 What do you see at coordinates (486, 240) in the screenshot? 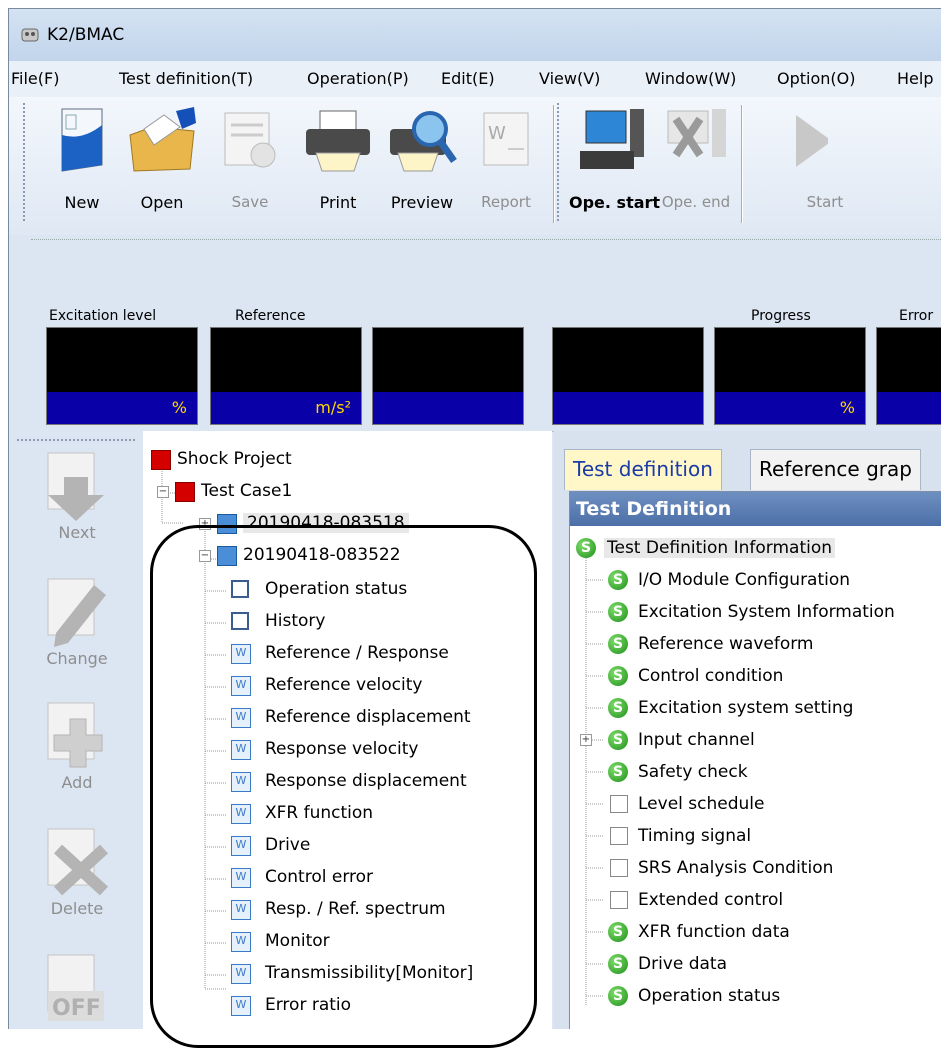
I see `panel-divider` at bounding box center [486, 240].